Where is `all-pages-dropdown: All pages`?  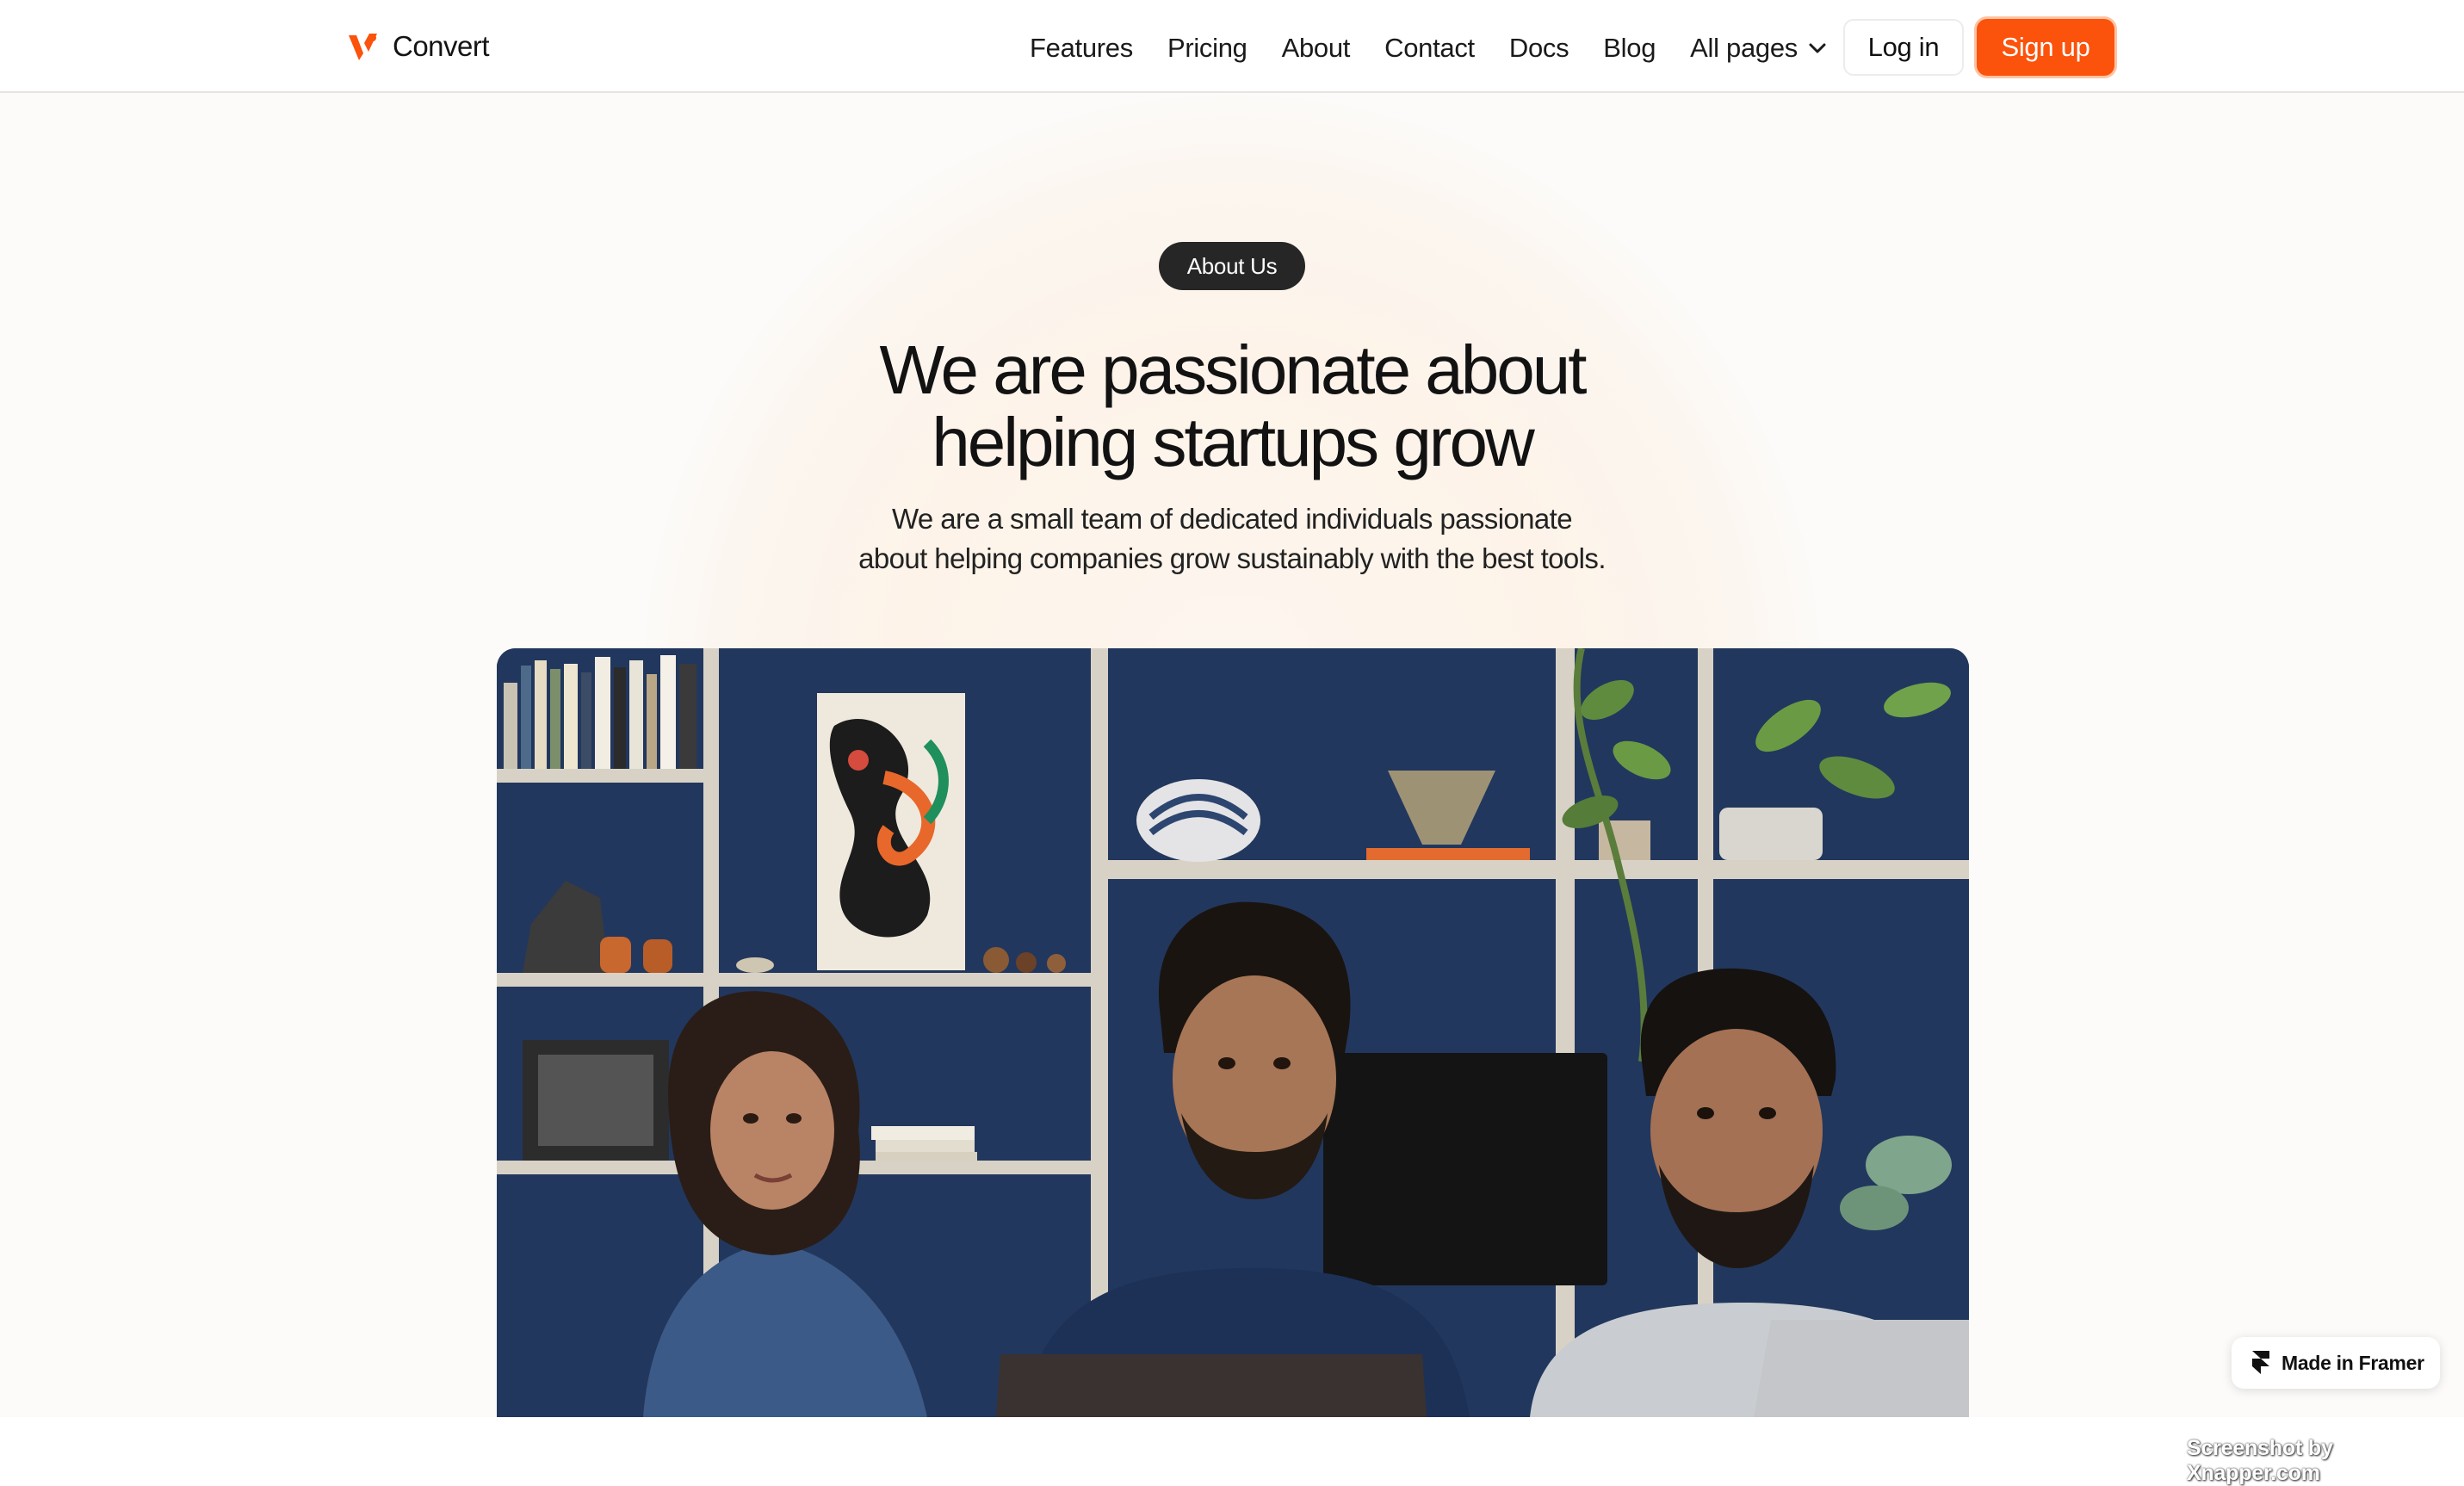 all-pages-dropdown: All pages is located at coordinates (1758, 49).